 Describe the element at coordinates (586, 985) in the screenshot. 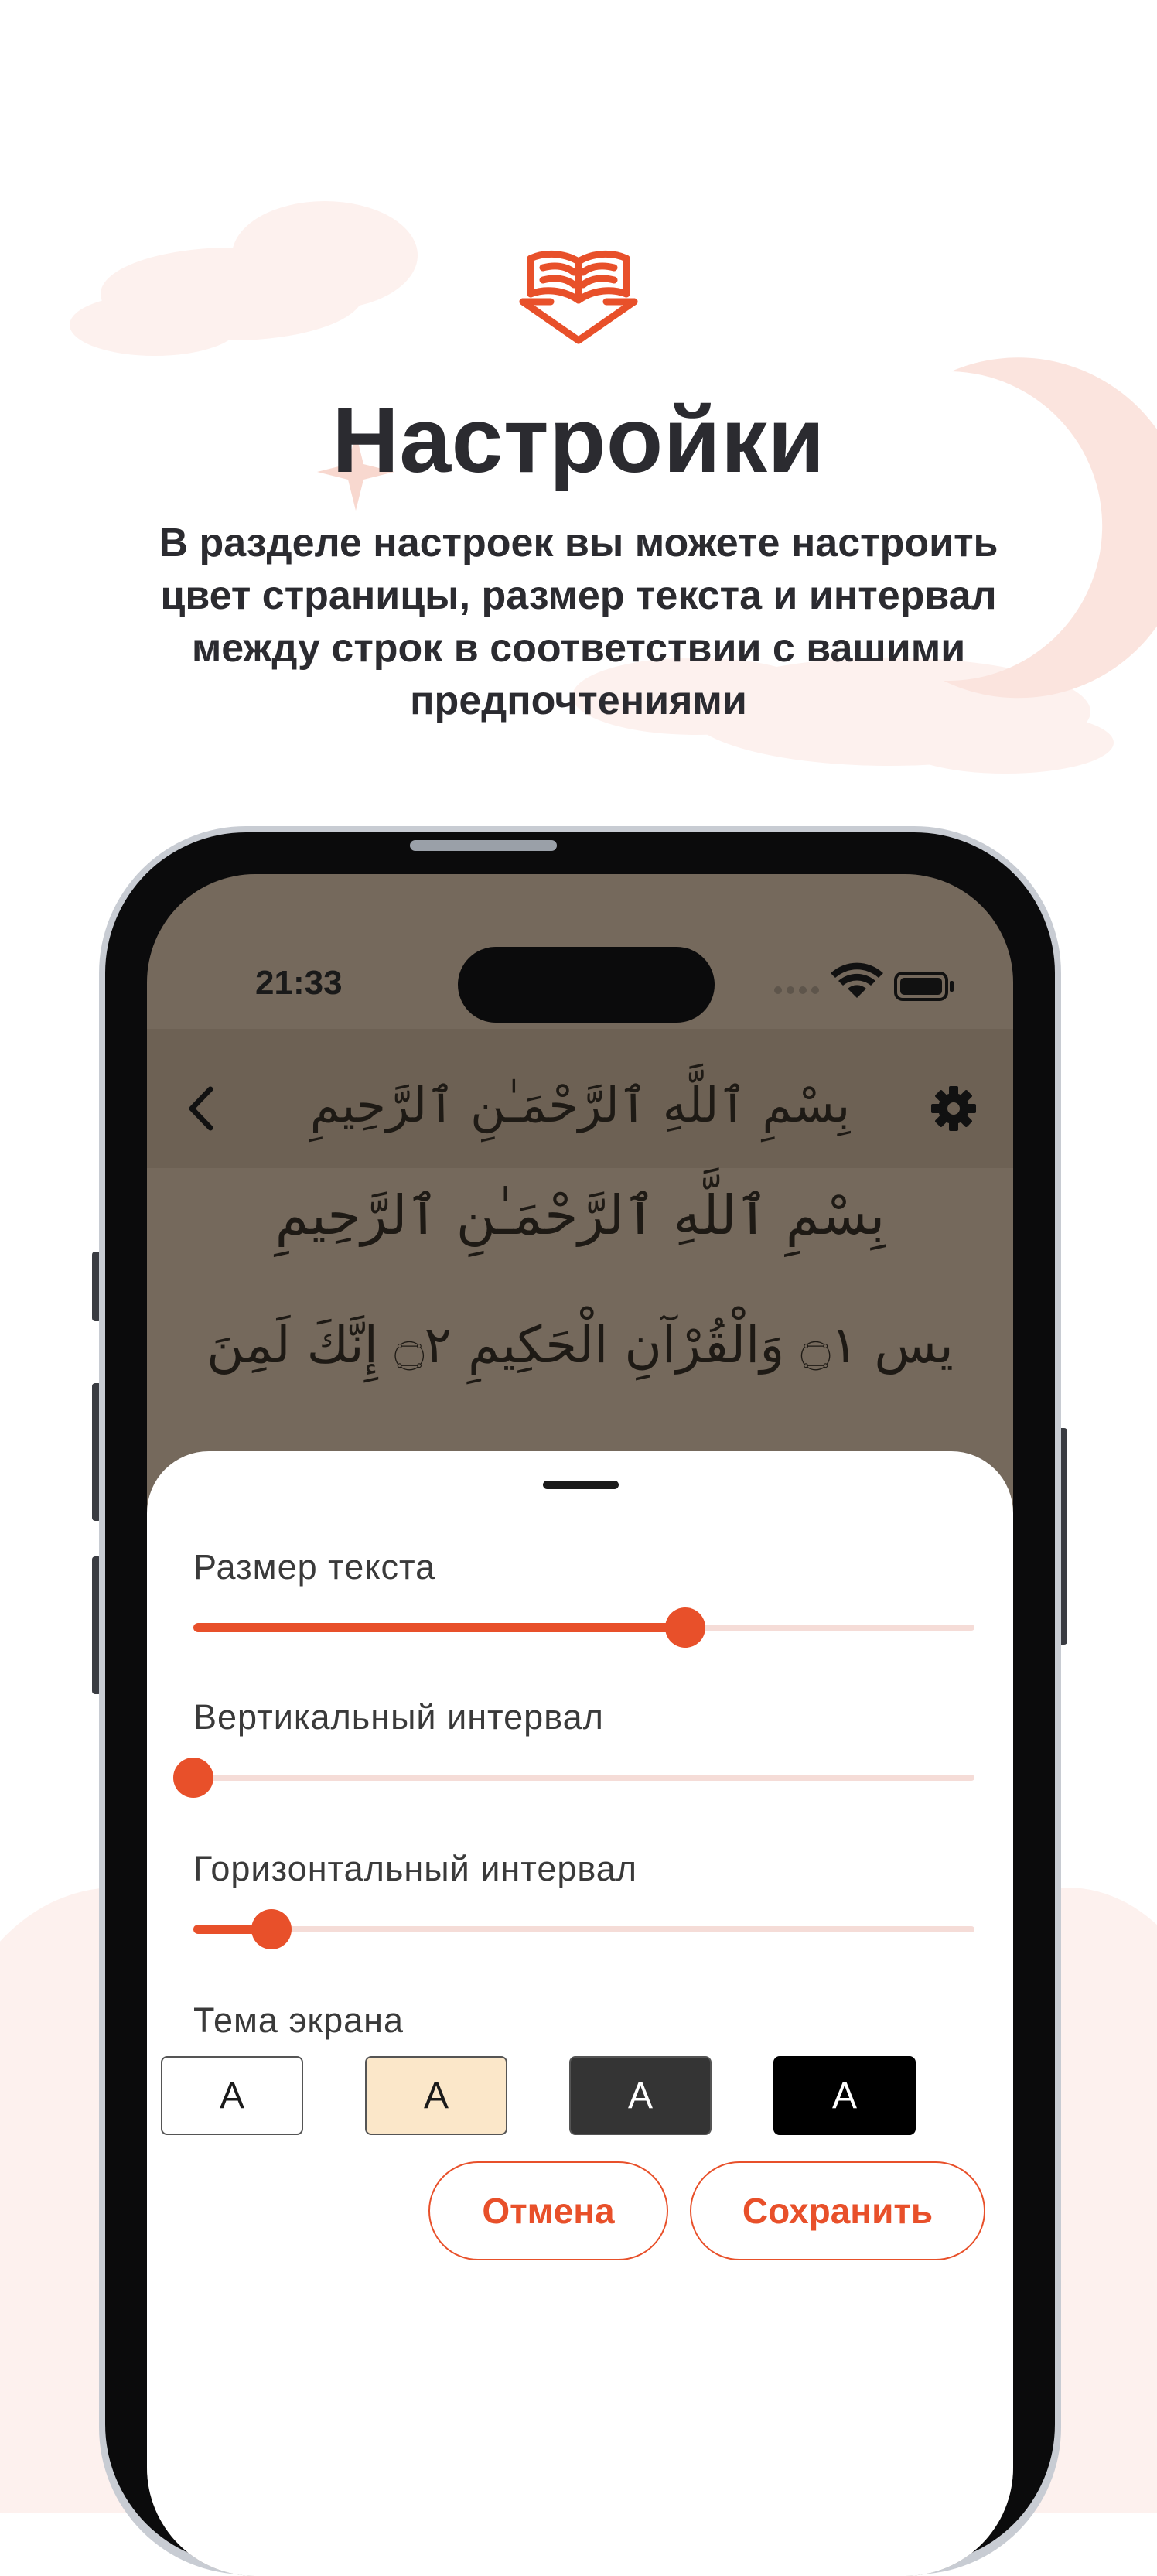

I see `dynamic-island` at that location.